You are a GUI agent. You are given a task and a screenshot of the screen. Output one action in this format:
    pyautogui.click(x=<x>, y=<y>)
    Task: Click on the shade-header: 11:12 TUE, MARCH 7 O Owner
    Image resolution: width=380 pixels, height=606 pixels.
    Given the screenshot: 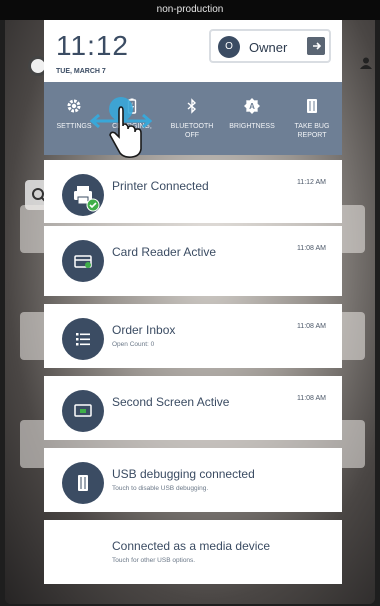 What is the action you would take?
    pyautogui.click(x=193, y=51)
    